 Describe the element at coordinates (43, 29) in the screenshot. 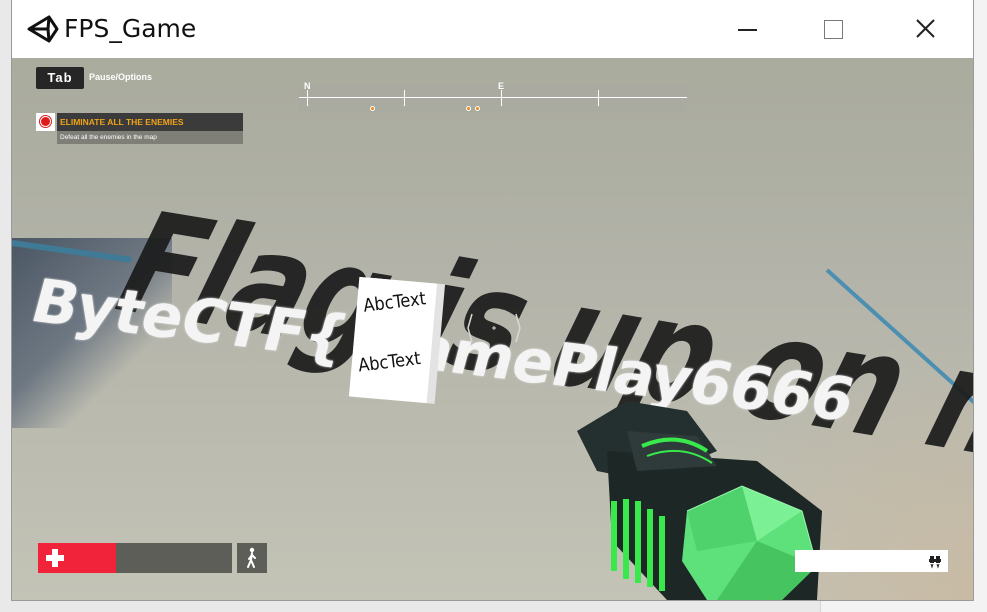

I see `unity-logo-icon` at that location.